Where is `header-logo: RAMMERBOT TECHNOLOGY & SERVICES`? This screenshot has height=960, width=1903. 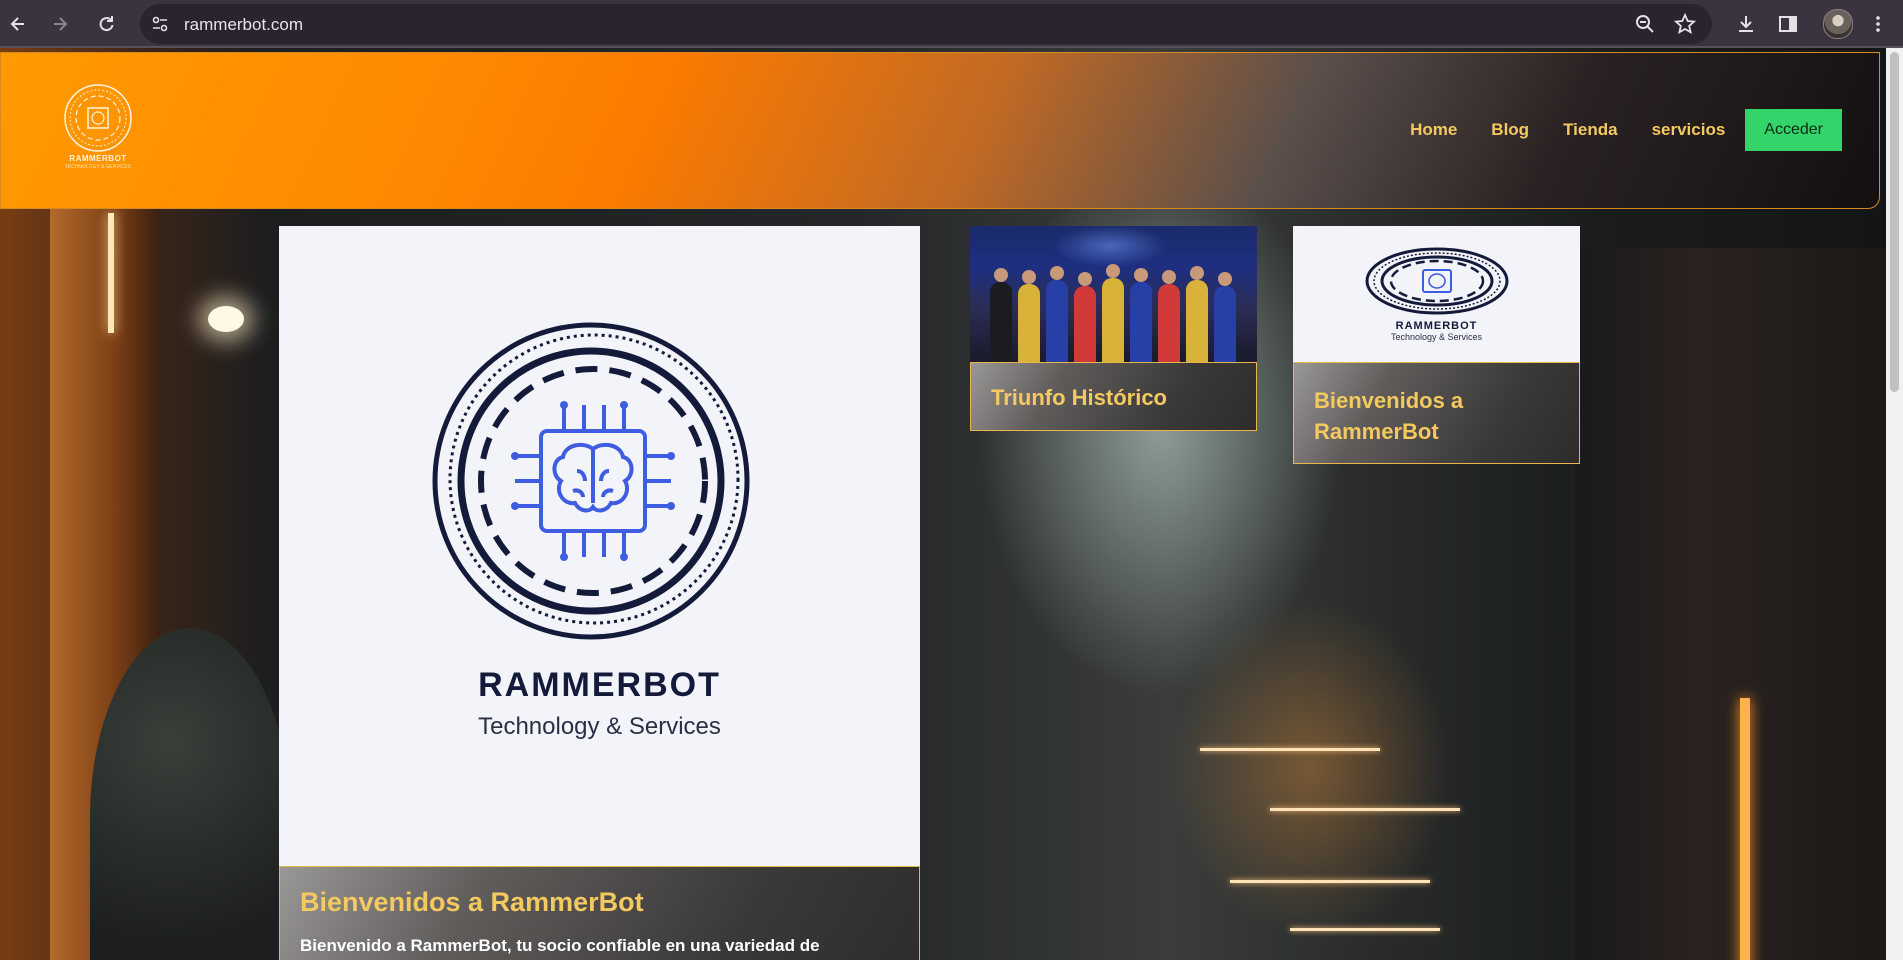 header-logo: RAMMERBOT TECHNOLOGY & SERVICES is located at coordinates (98, 126).